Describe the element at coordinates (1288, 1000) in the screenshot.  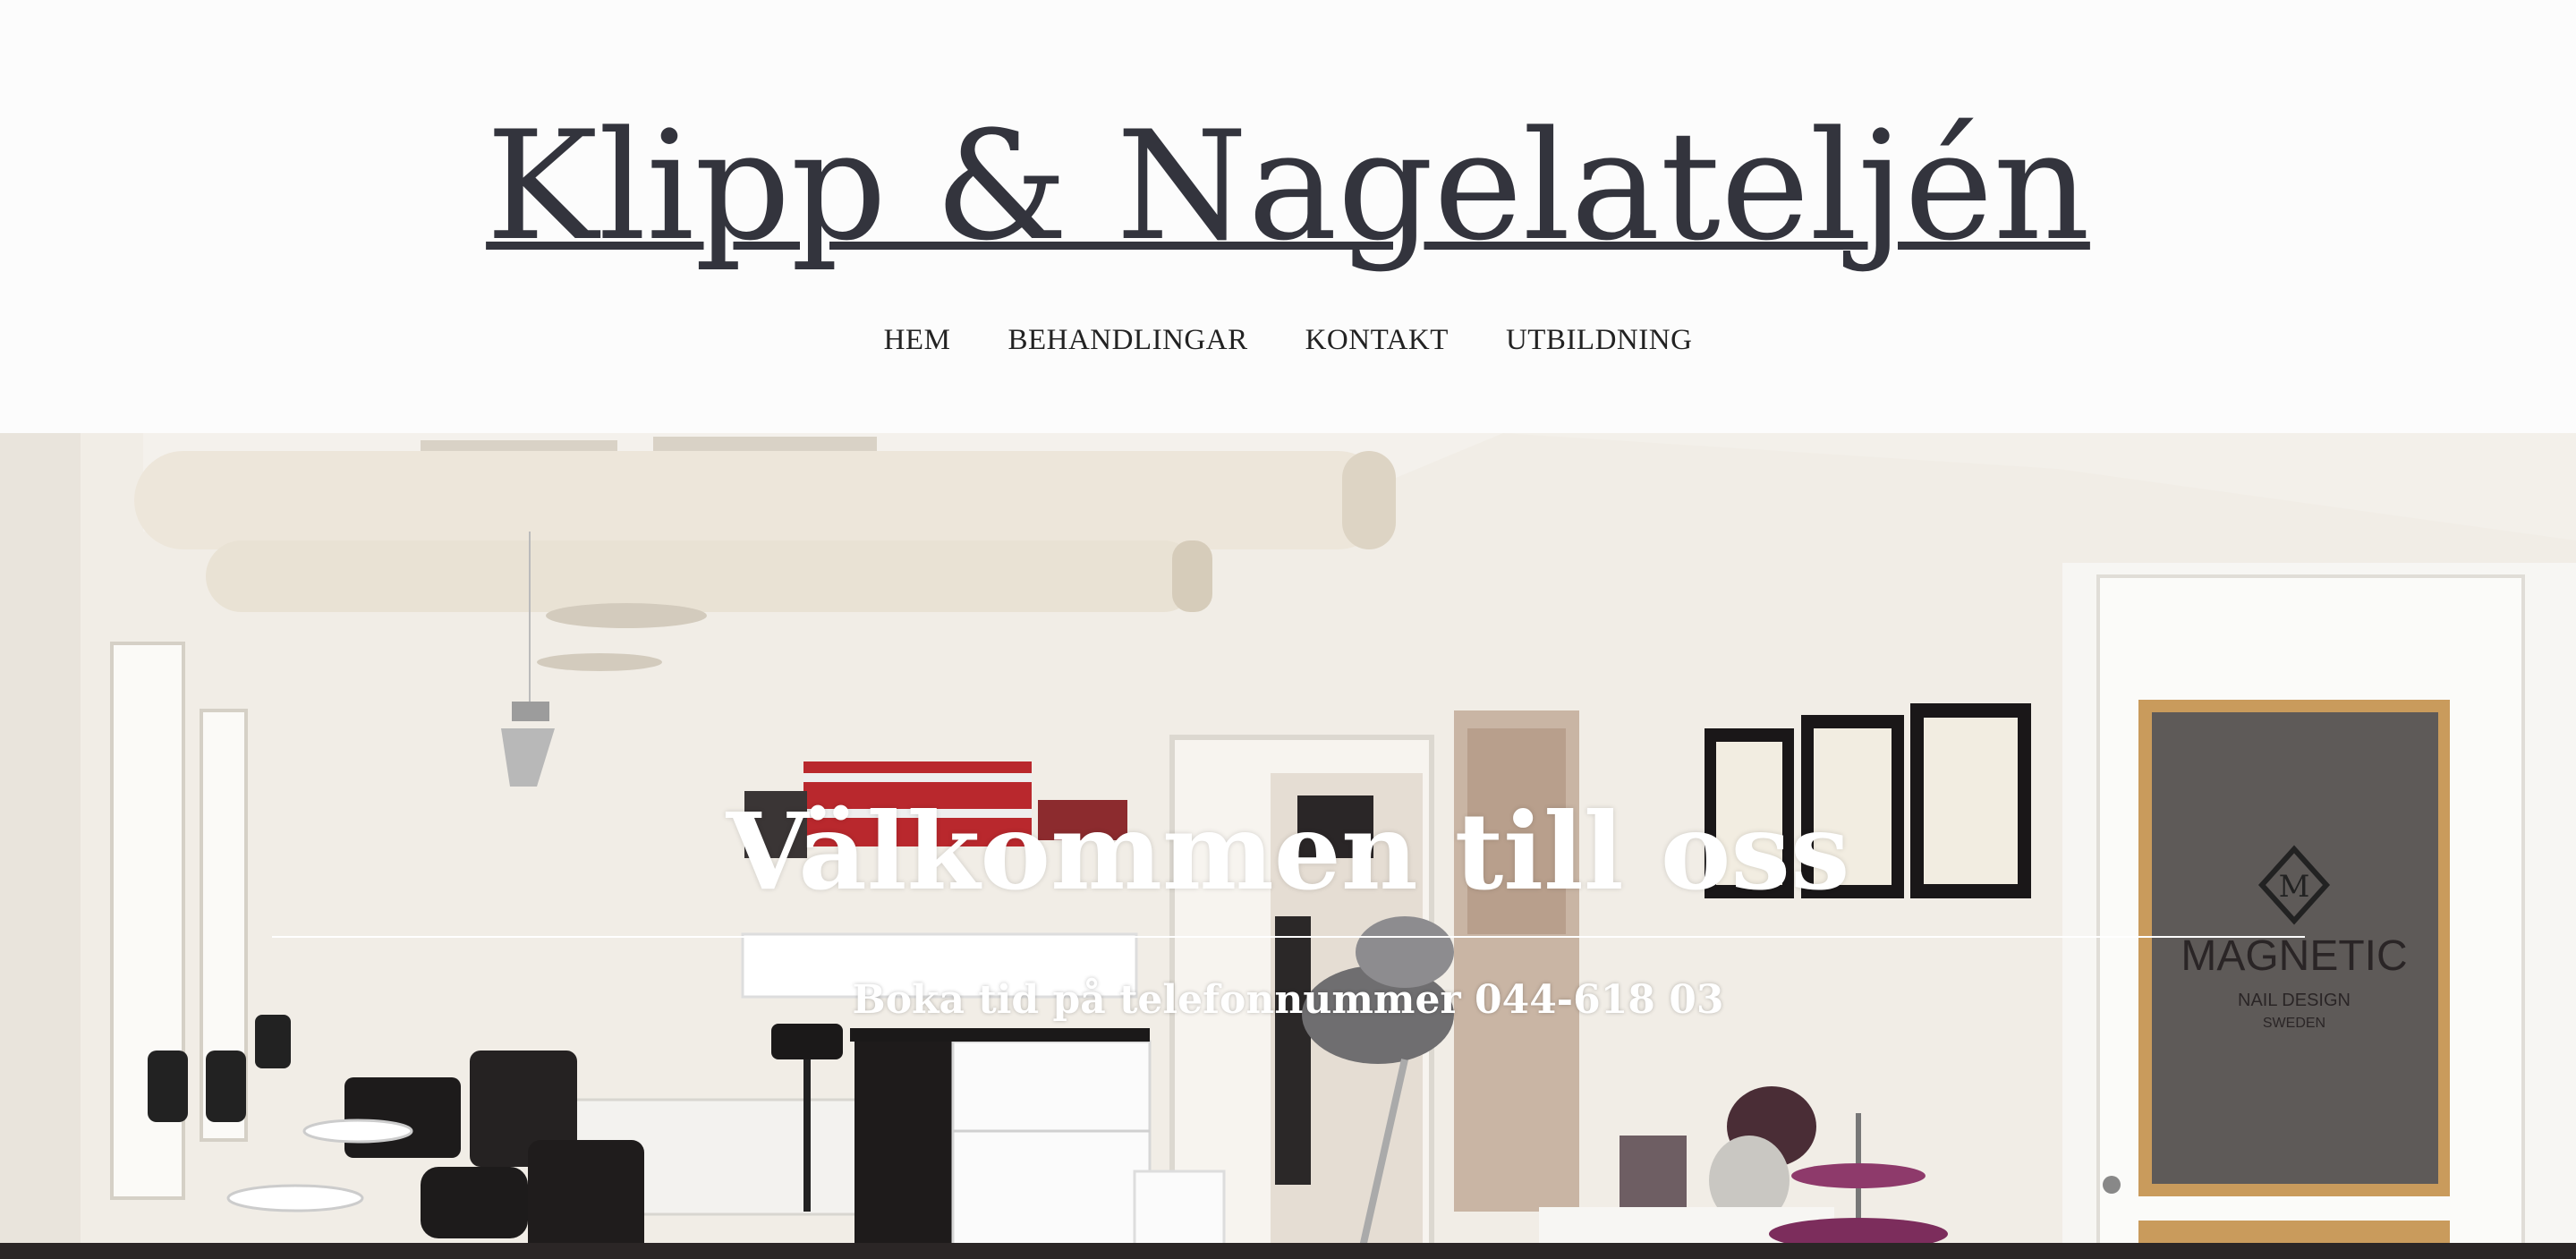
I see `hero-subheading: Boka tid på telefonnummer 044-618 03` at that location.